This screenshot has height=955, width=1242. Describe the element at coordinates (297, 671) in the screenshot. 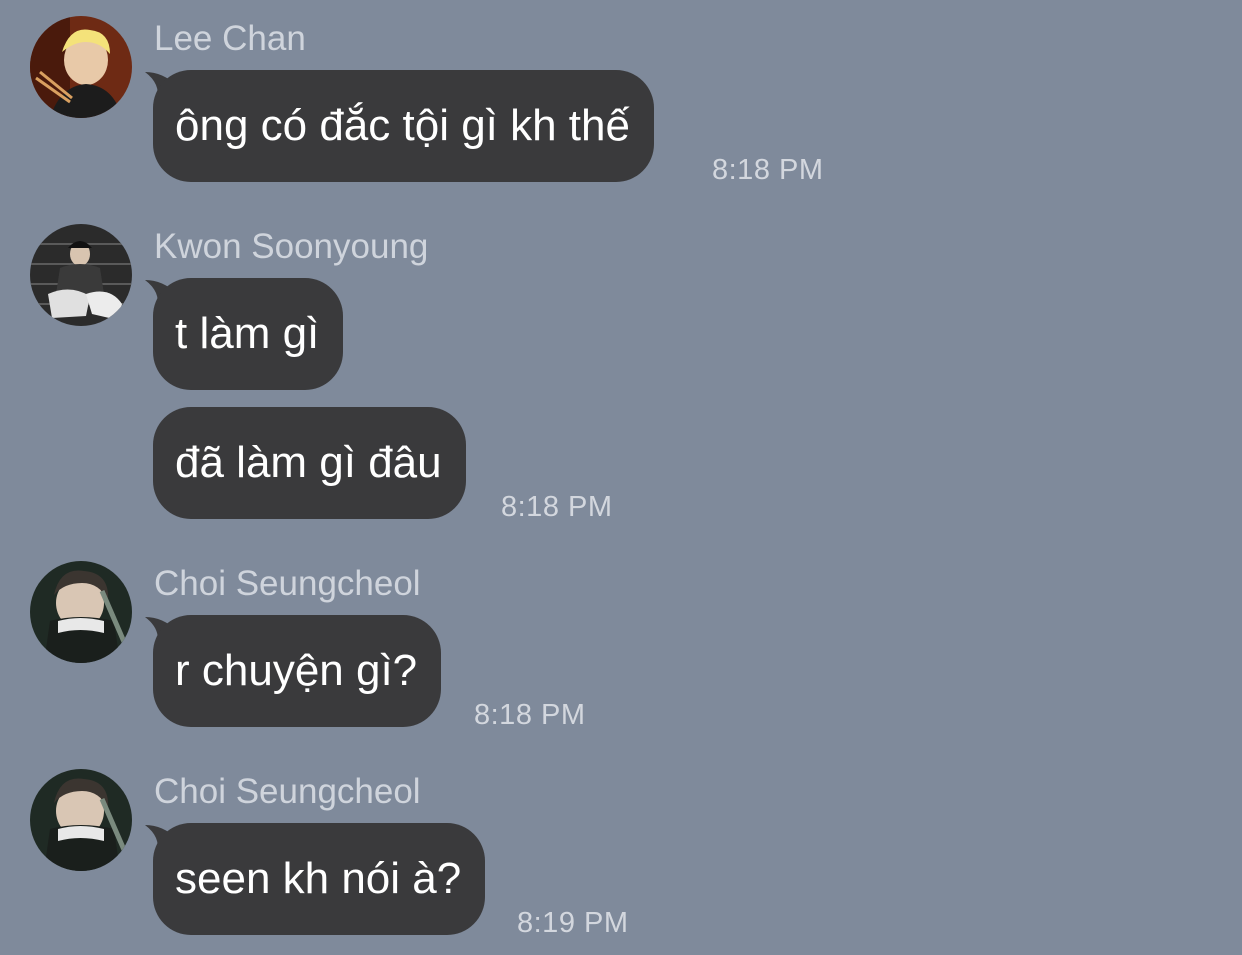

I see `message-bubble: r chuyện gì?` at that location.